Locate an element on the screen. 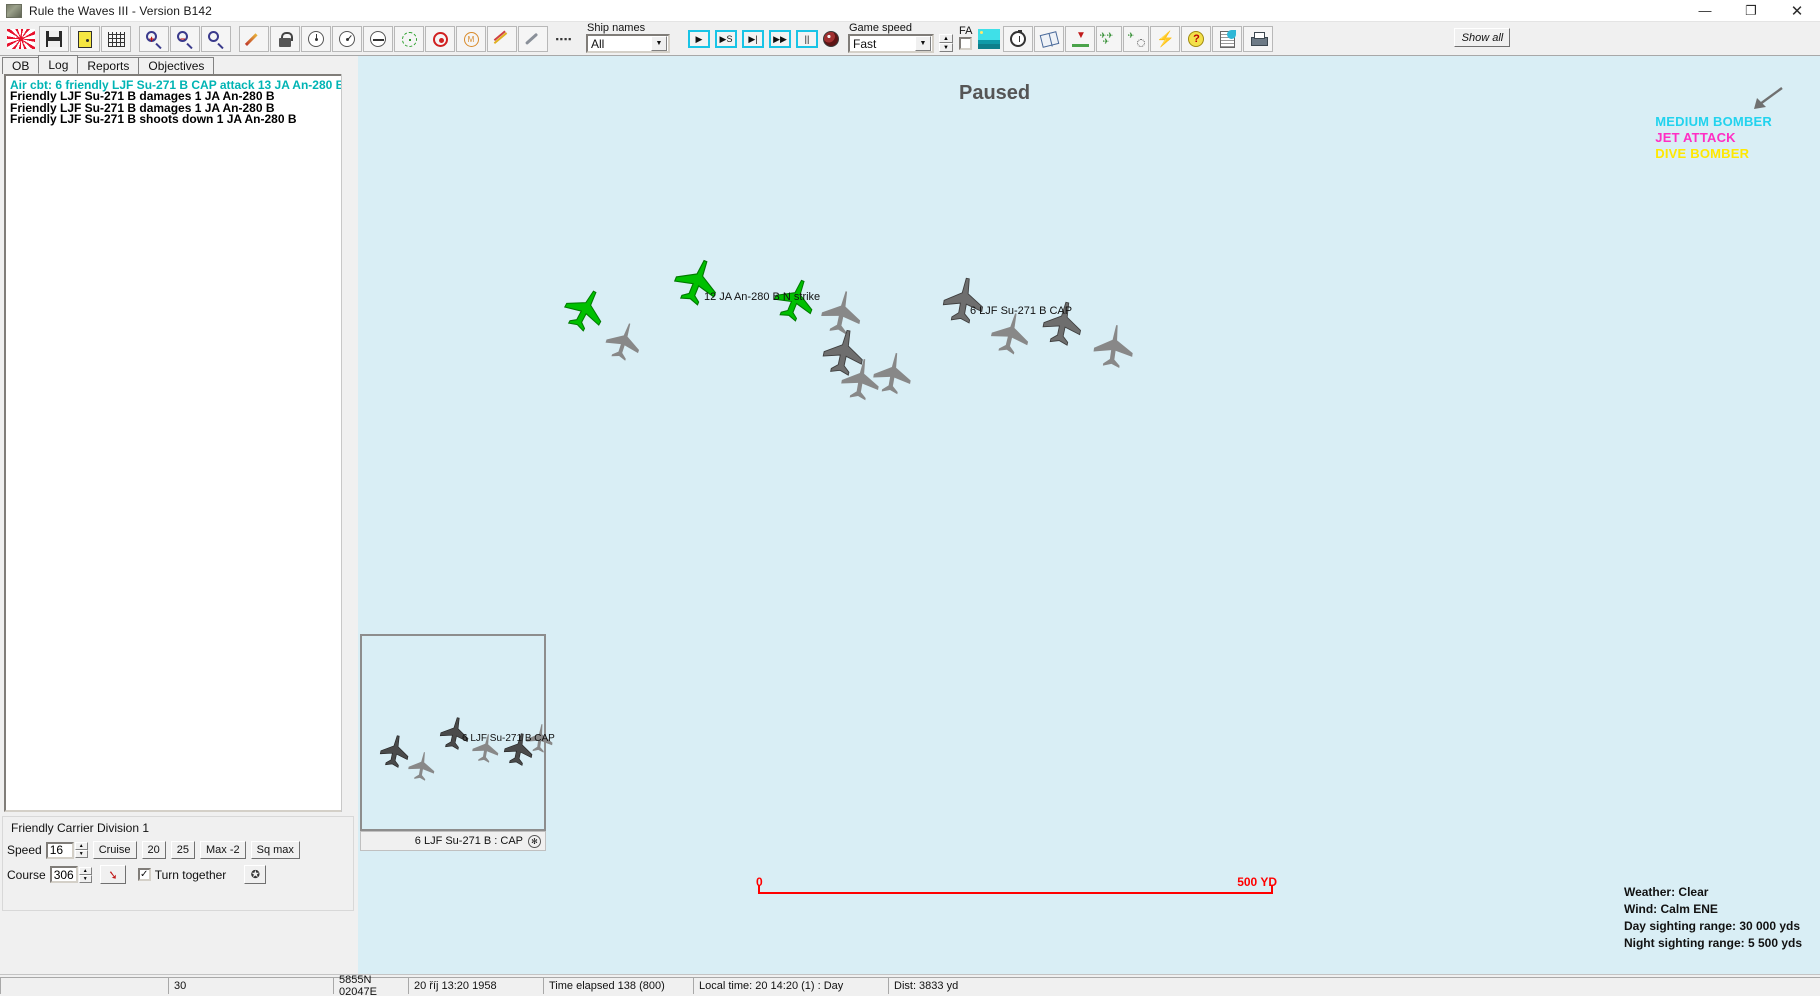 The image size is (1820, 996). course-up: ▲ is located at coordinates (85, 870).